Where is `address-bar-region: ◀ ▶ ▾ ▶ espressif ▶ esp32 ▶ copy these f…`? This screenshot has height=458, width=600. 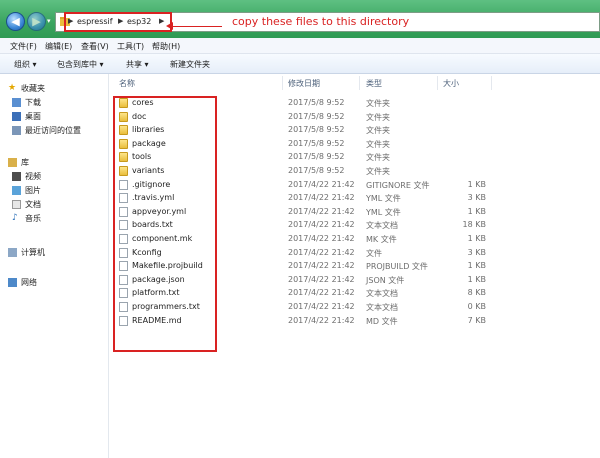
address-bar-region: ◀ ▶ ▾ ▶ espressif ▶ esp32 ▶ copy these f… is located at coordinates (300, 19).